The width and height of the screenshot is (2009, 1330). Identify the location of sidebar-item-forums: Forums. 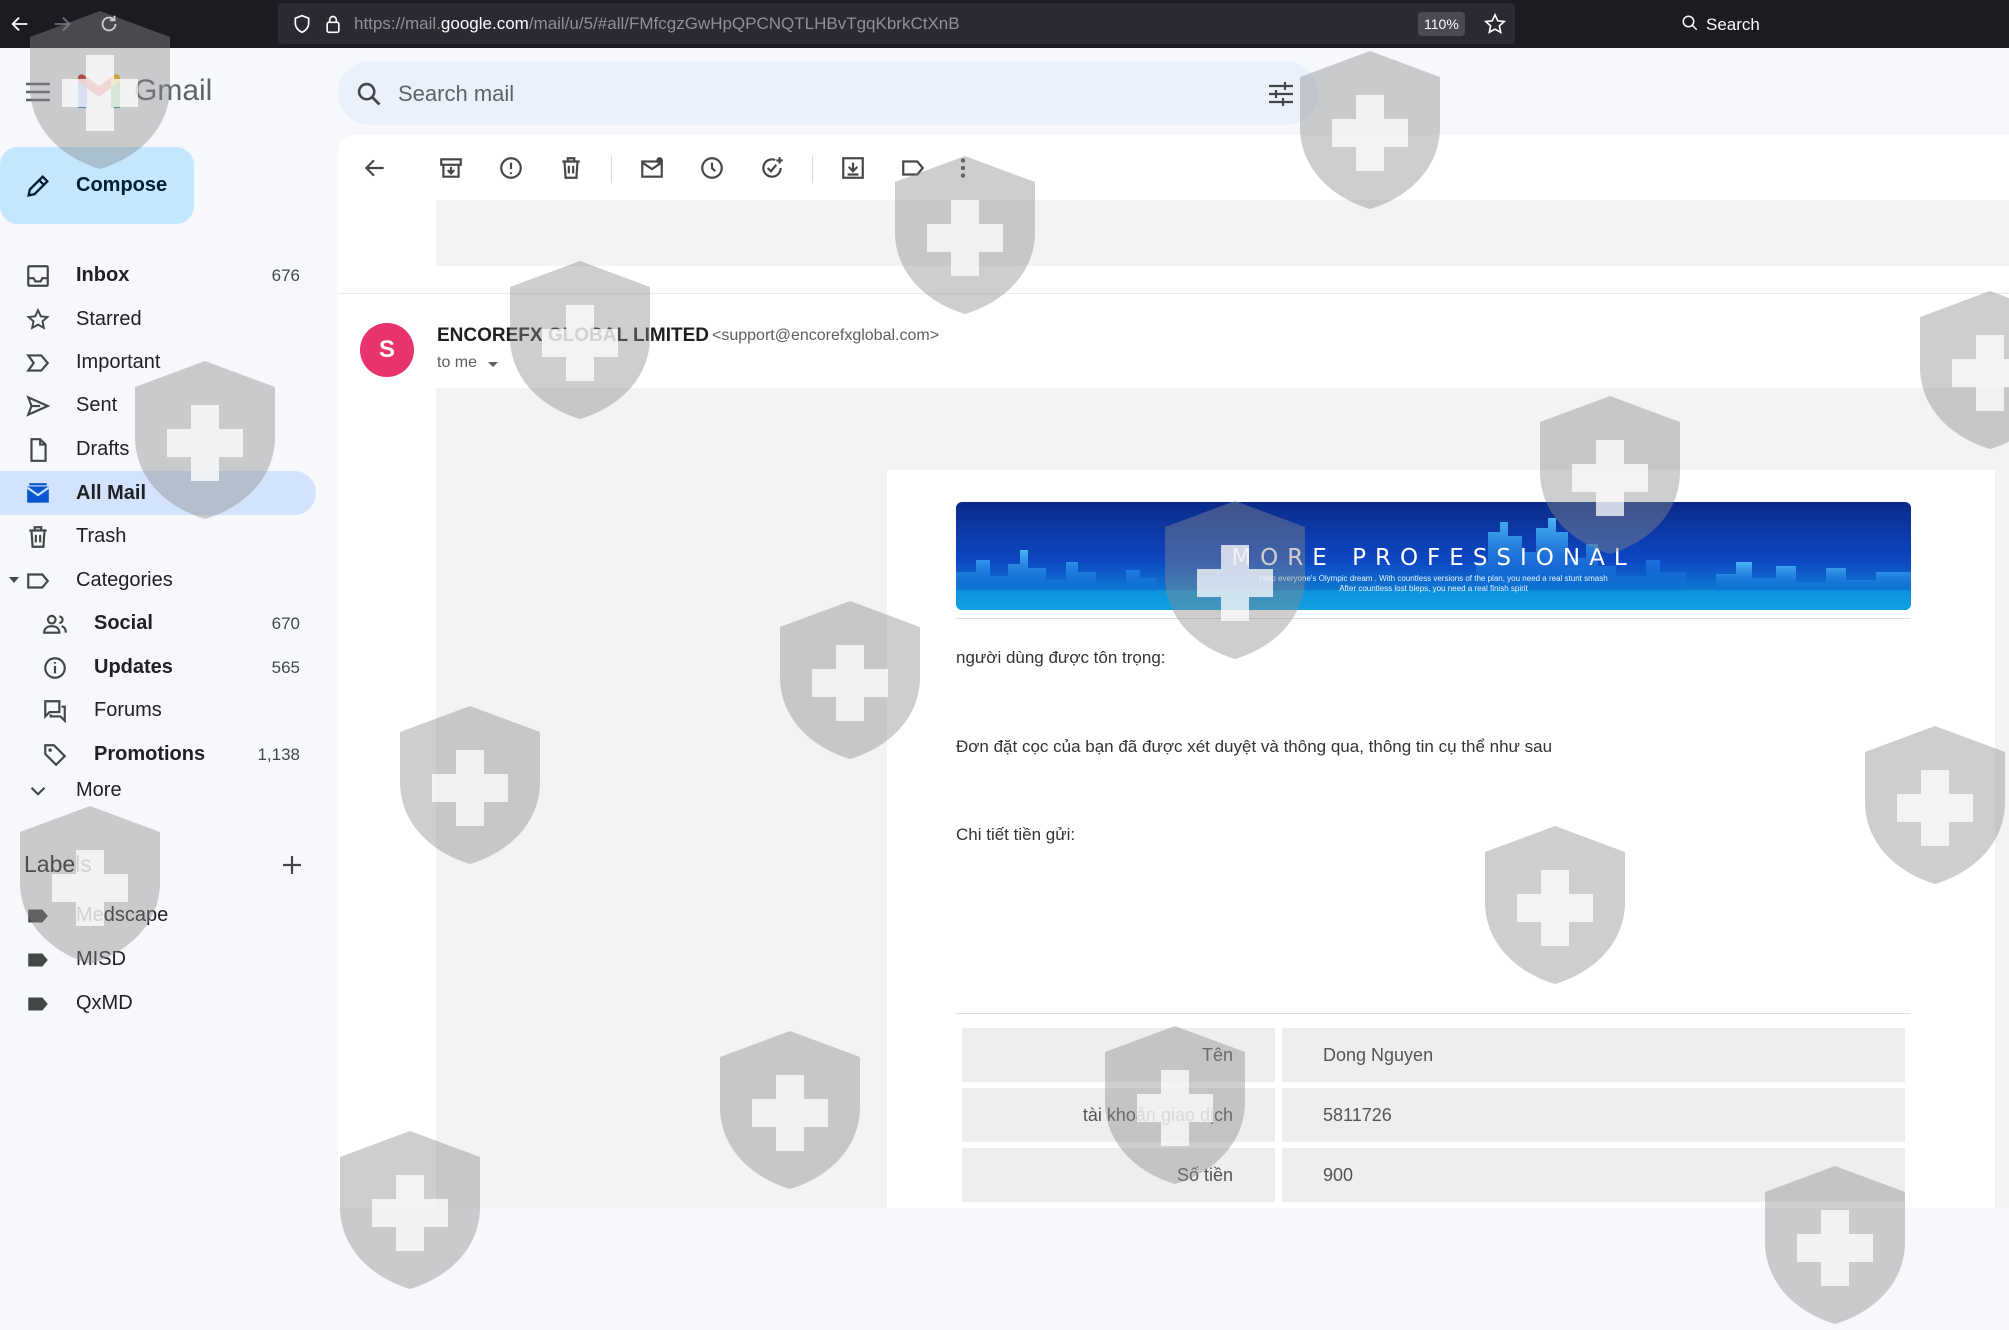
(158, 710).